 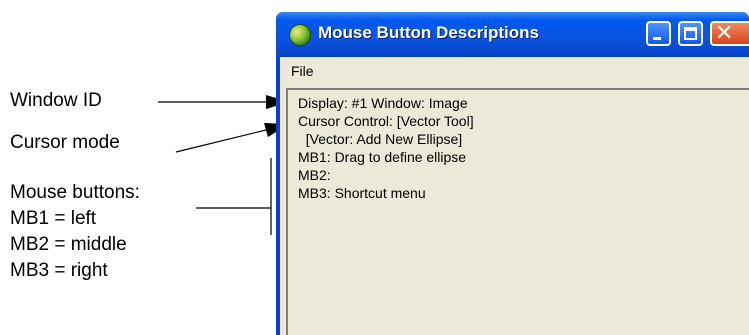 What do you see at coordinates (514, 70) in the screenshot?
I see `menu-bar: File` at bounding box center [514, 70].